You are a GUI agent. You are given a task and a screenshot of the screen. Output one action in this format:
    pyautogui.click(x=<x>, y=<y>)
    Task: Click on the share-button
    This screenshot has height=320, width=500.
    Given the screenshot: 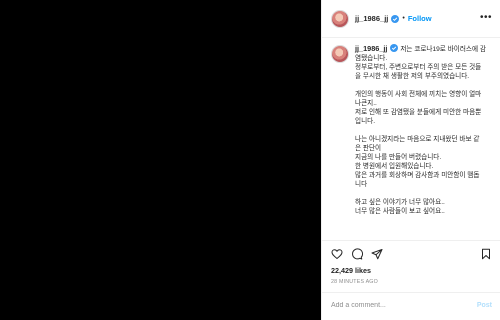 What is the action you would take?
    pyautogui.click(x=377, y=254)
    